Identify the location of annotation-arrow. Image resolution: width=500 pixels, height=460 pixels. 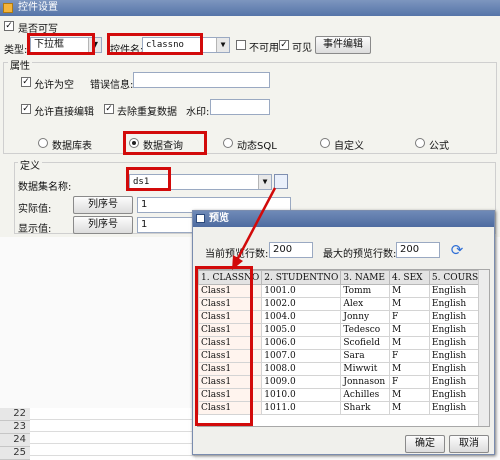
(254, 228).